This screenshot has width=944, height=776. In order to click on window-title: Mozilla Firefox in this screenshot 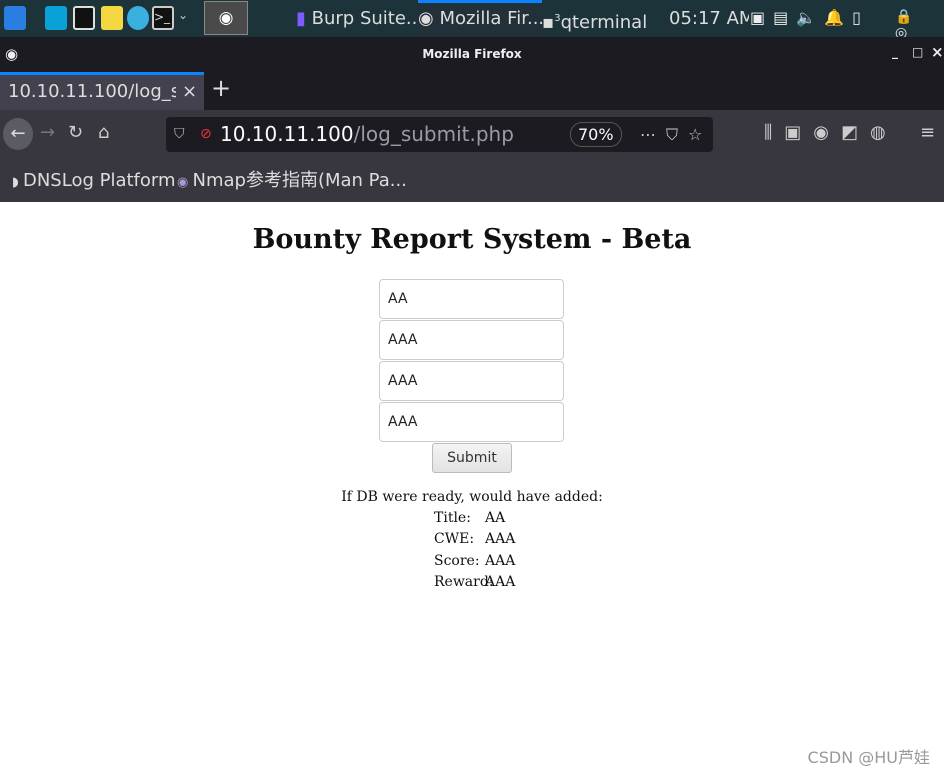, I will do `click(472, 54)`.